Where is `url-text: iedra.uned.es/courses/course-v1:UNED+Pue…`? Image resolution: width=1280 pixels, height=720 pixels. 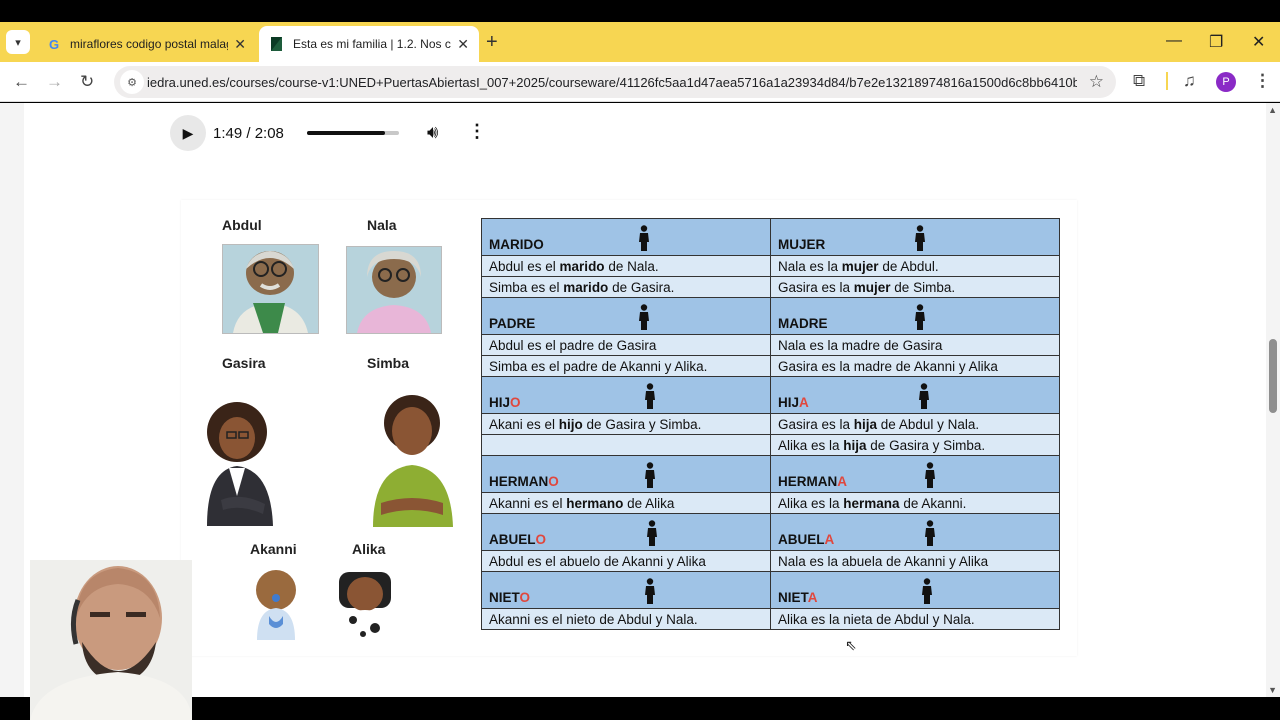 url-text: iedra.uned.es/courses/course-v1:UNED+Pue… is located at coordinates (612, 82).